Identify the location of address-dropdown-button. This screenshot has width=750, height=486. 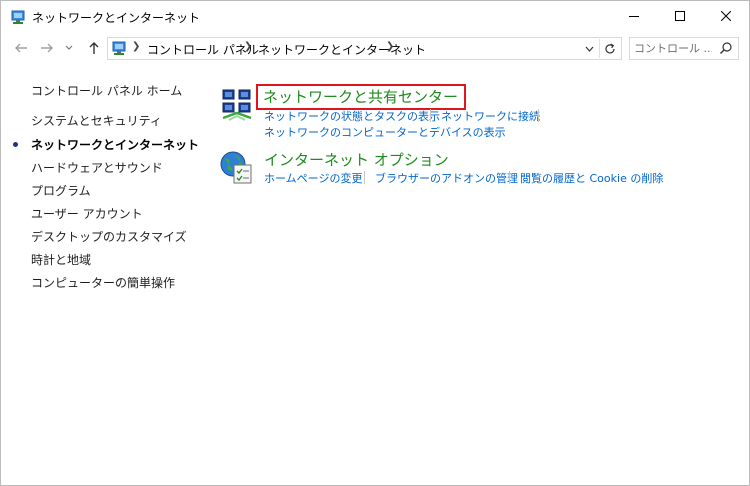
(589, 49).